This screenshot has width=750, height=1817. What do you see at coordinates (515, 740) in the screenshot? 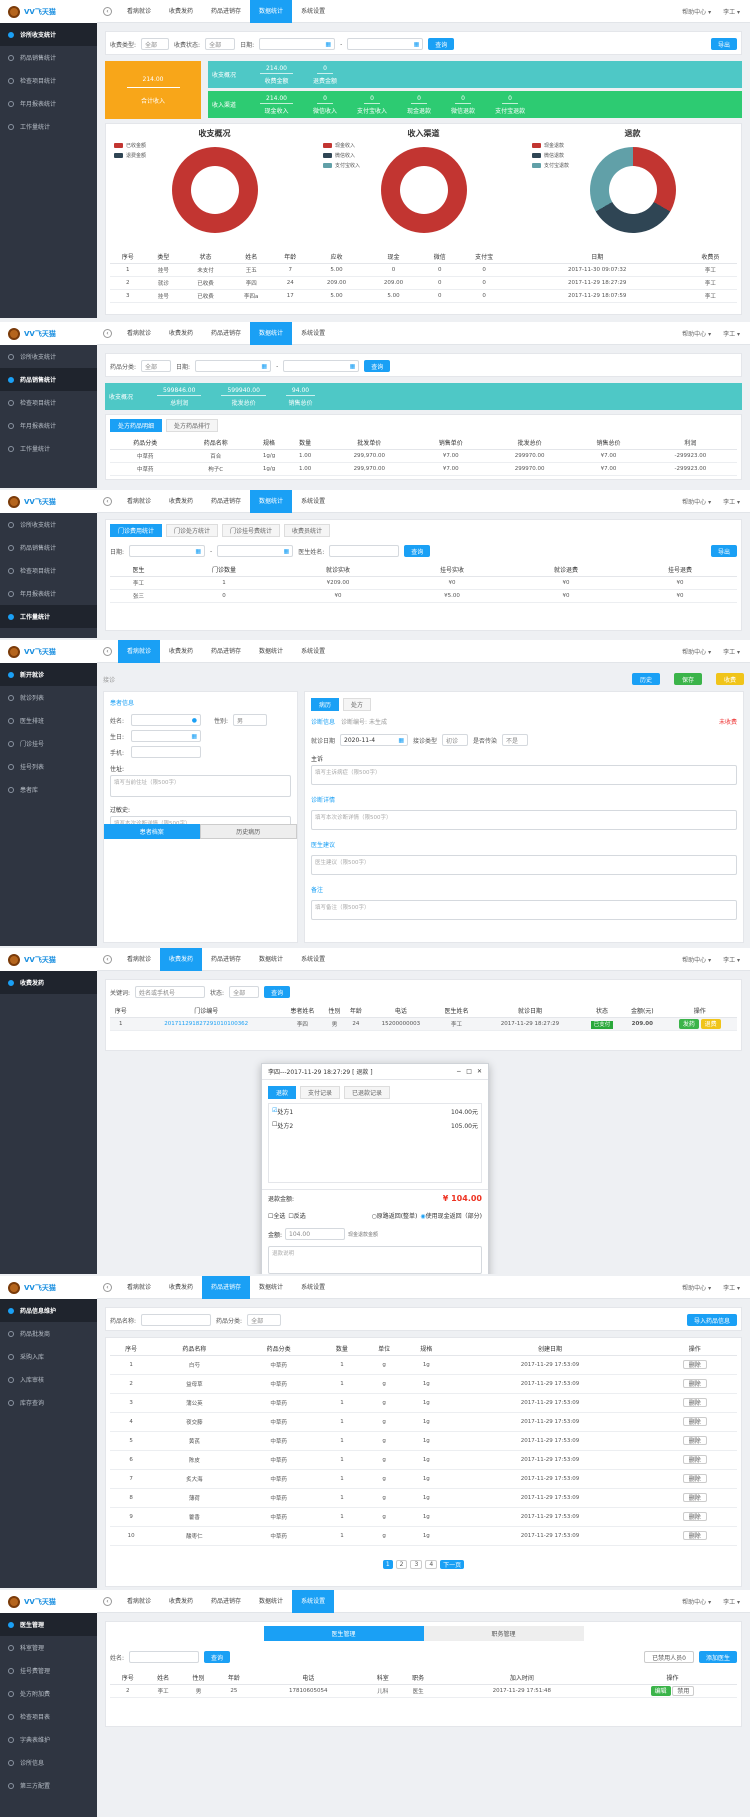
I see `infectious-select: 不是` at bounding box center [515, 740].